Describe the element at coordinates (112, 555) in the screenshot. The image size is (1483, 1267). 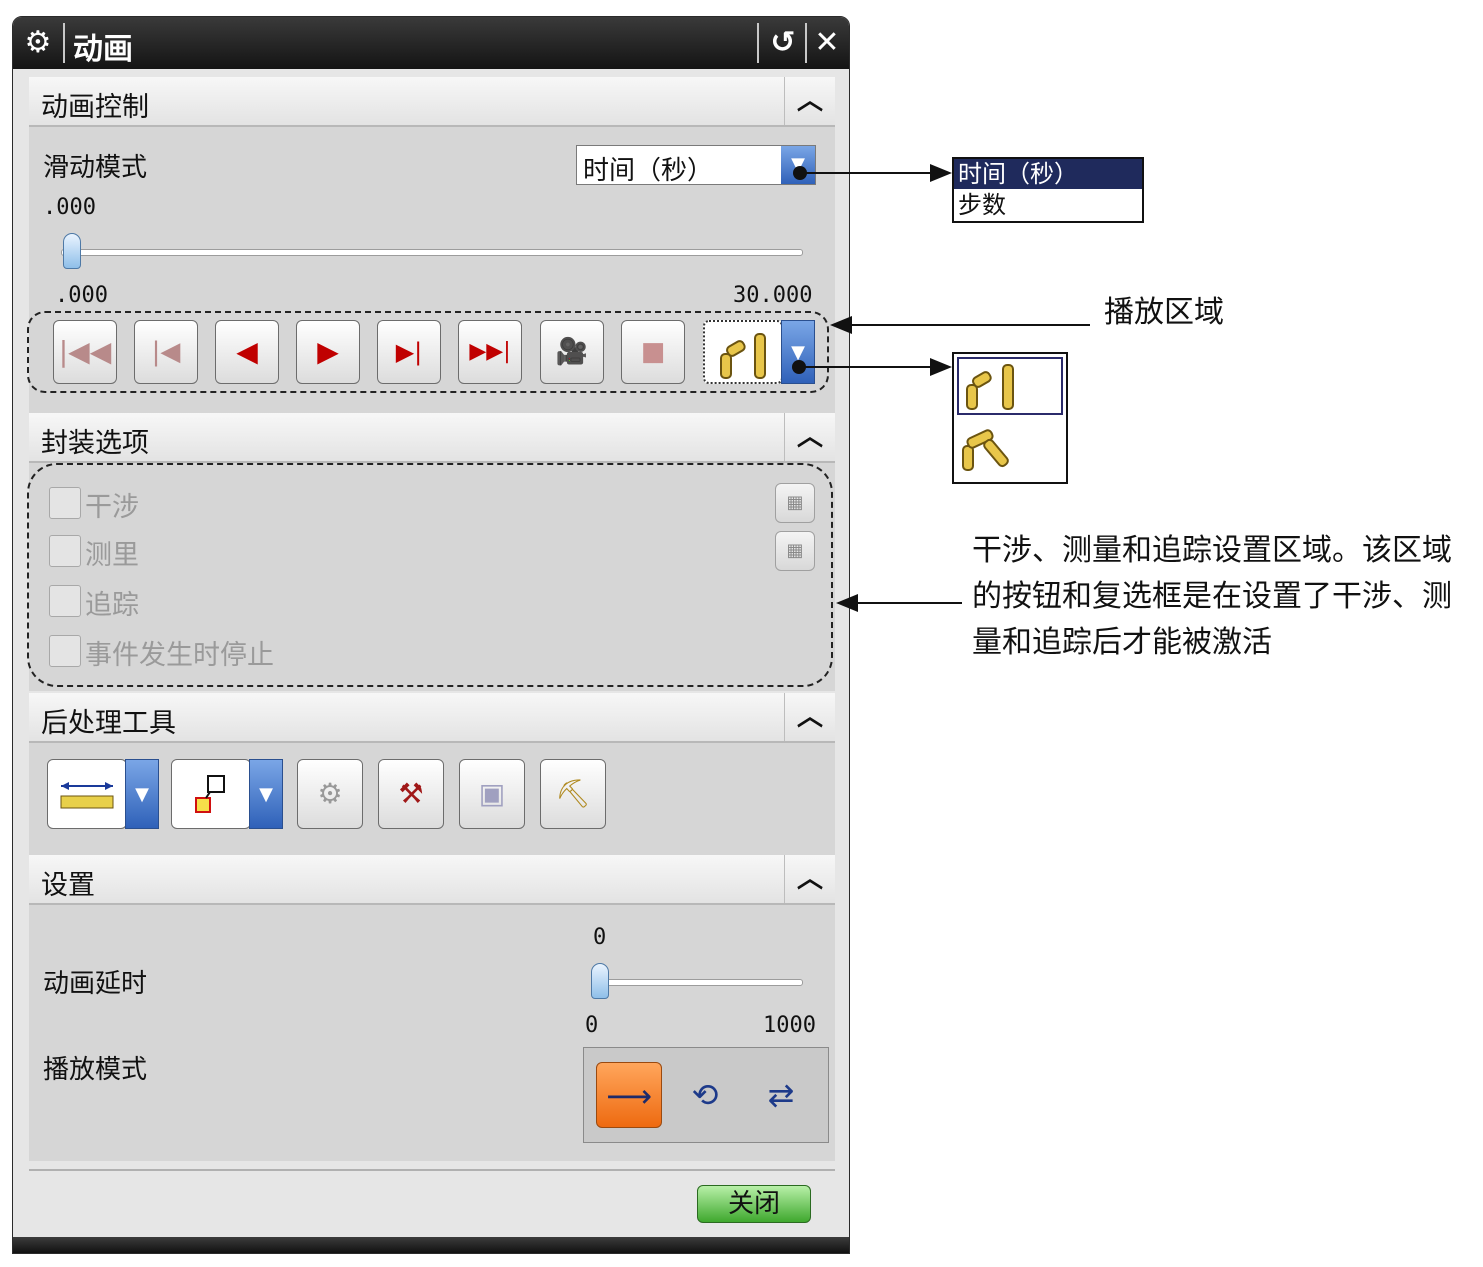
I see `option-label-measure: 测里` at that location.